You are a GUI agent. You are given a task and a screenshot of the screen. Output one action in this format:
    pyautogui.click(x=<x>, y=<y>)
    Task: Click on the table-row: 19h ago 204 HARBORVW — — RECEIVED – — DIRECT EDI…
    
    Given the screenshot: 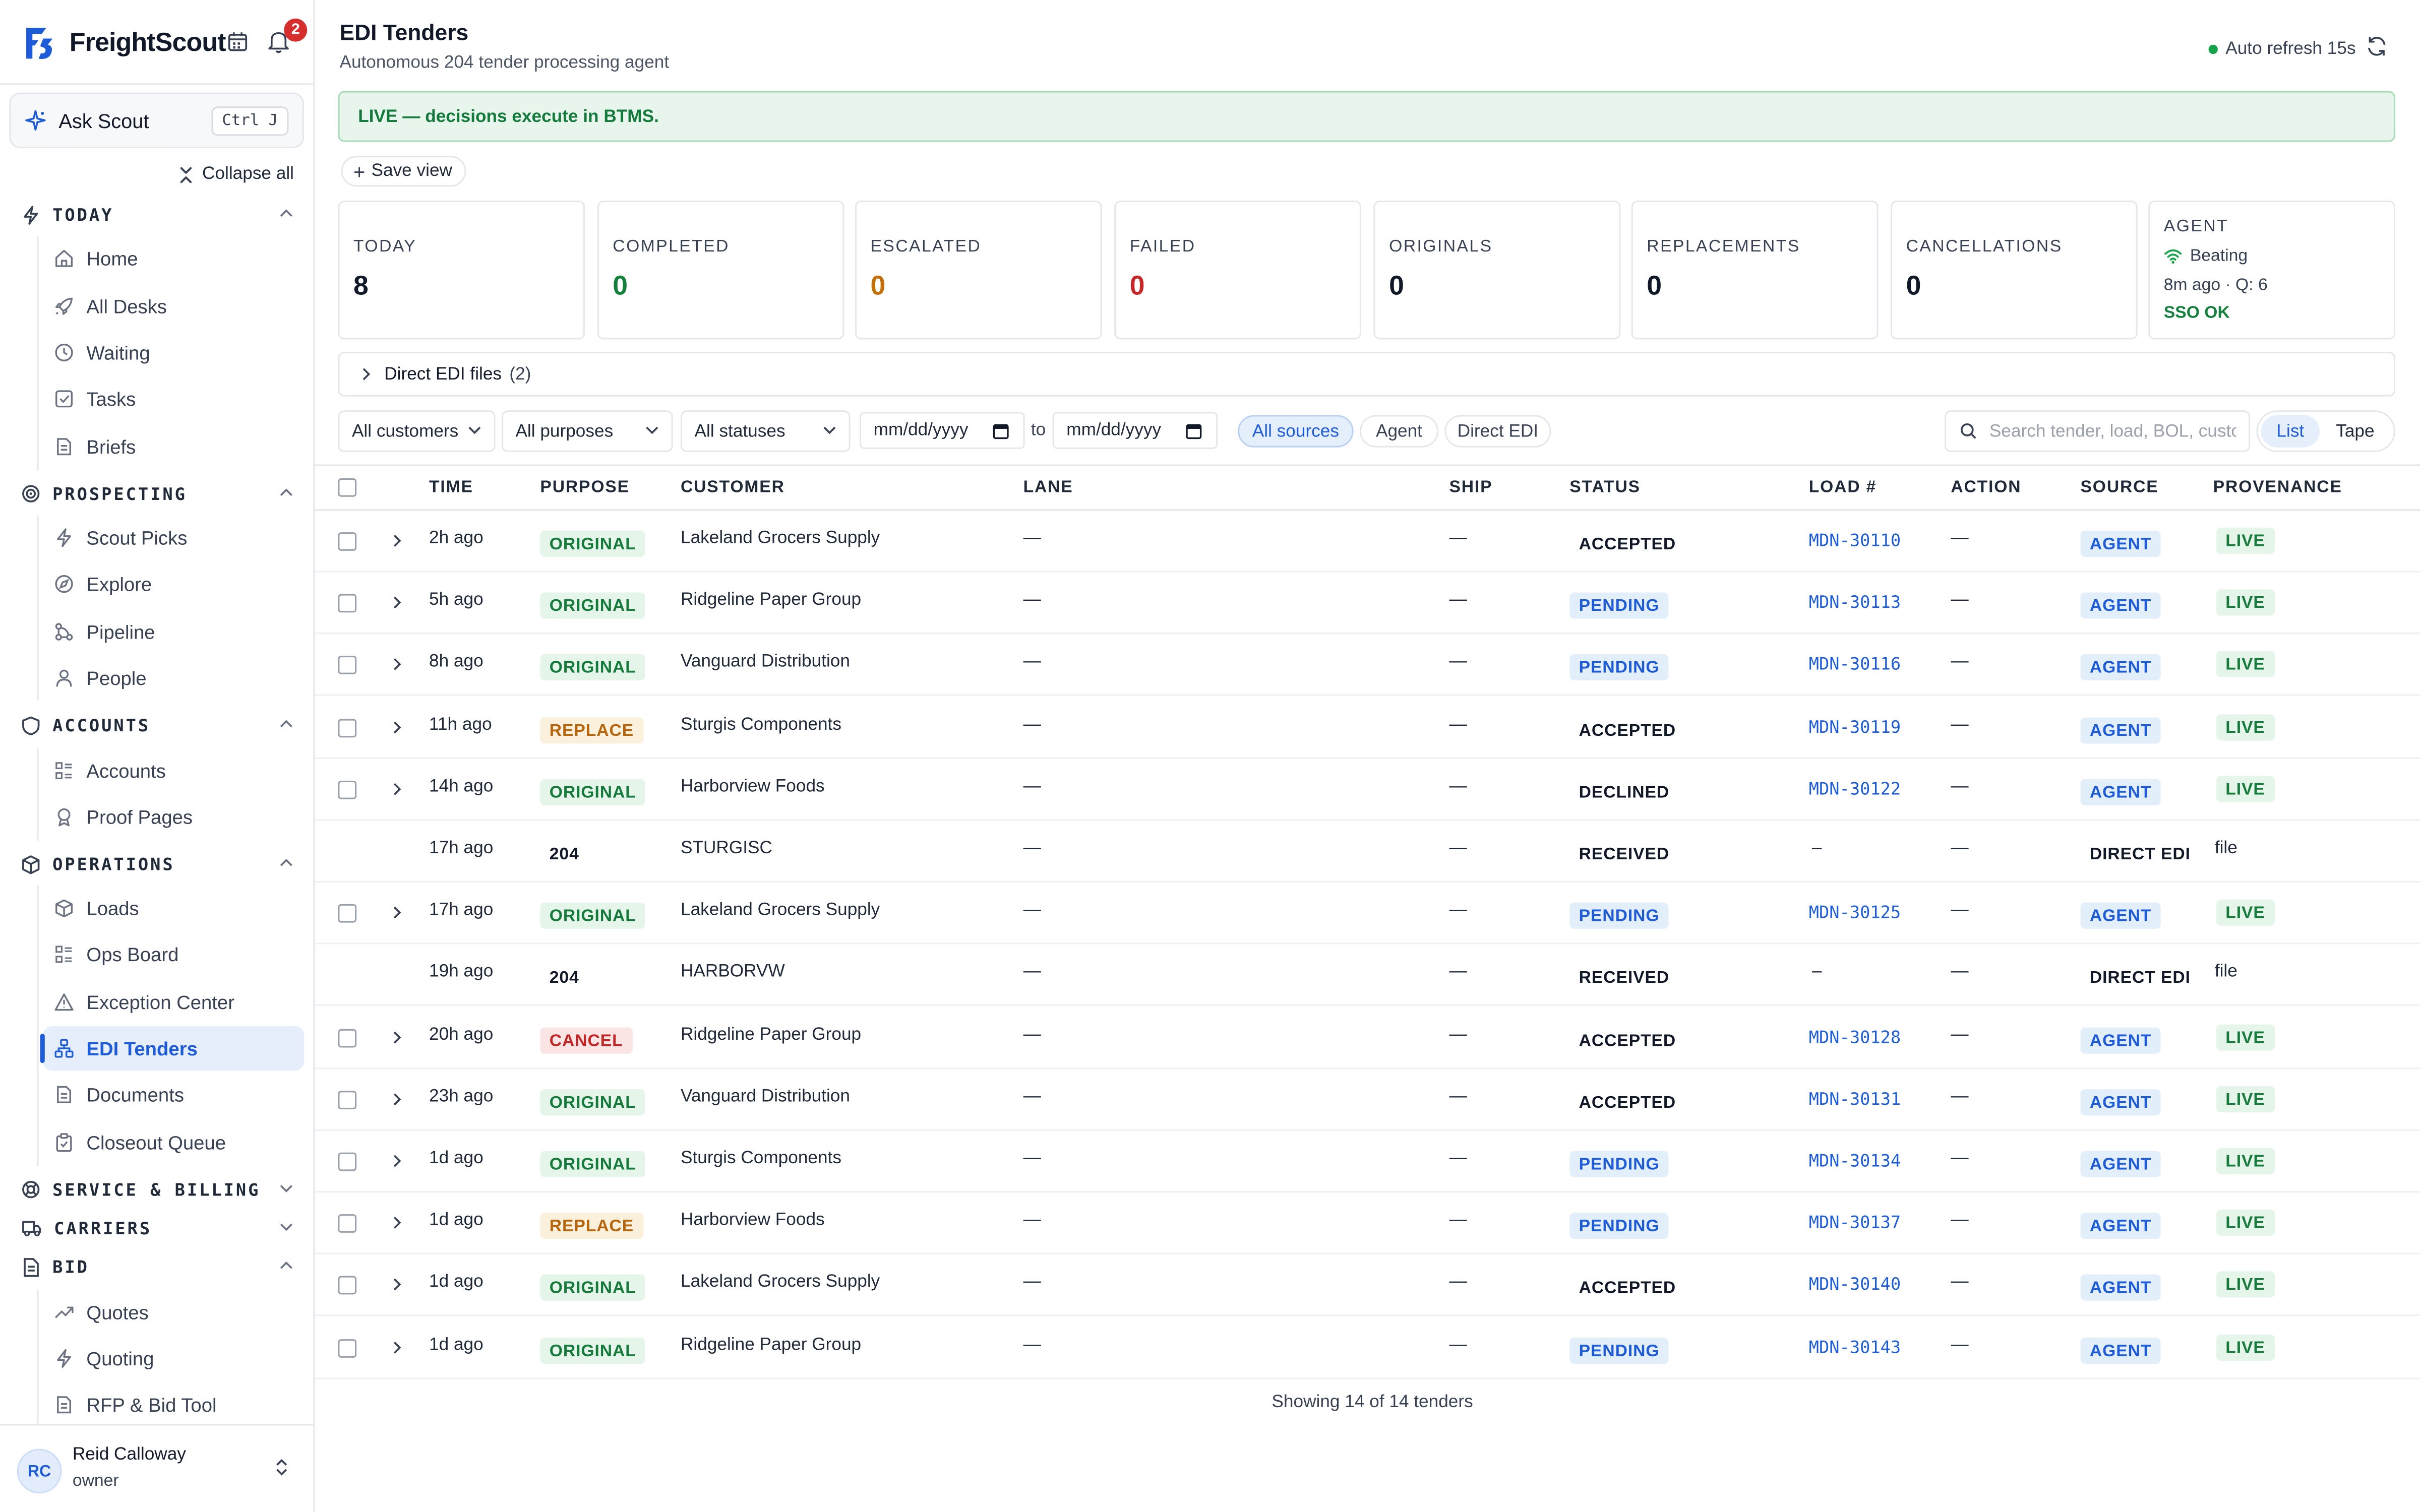 What is the action you would take?
    pyautogui.click(x=1367, y=975)
    